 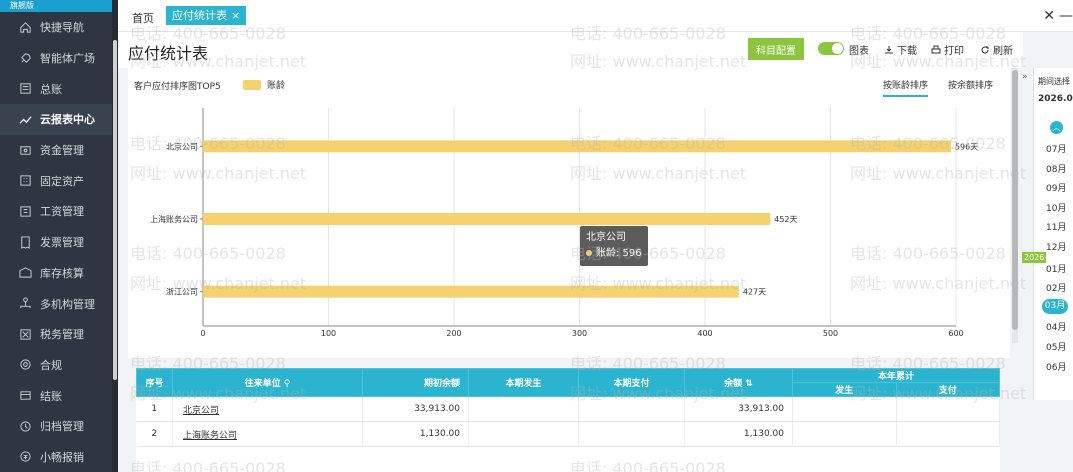 What do you see at coordinates (202, 333) in the screenshot?
I see `x-tick-label: 0` at bounding box center [202, 333].